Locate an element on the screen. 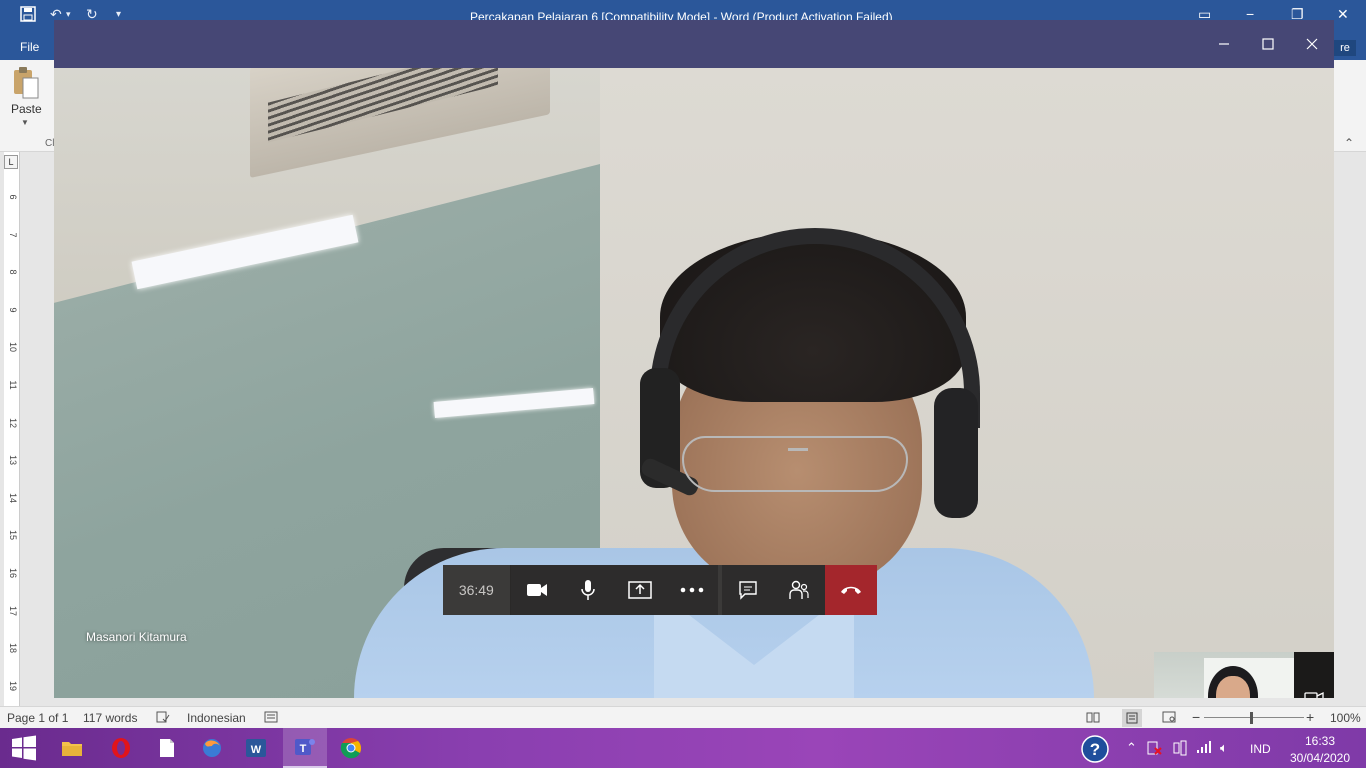 The height and width of the screenshot is (768, 1366). microphone-button is located at coordinates (588, 590).